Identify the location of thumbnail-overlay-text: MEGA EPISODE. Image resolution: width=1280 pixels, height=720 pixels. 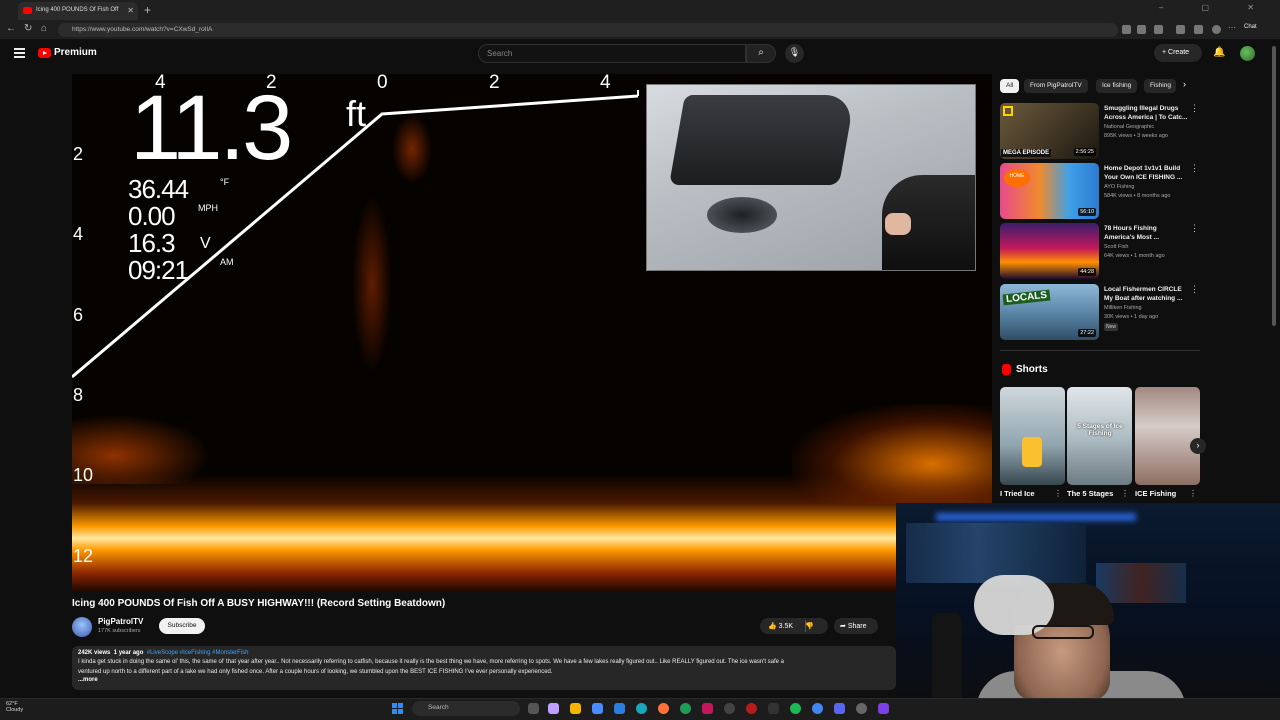
(1026, 153).